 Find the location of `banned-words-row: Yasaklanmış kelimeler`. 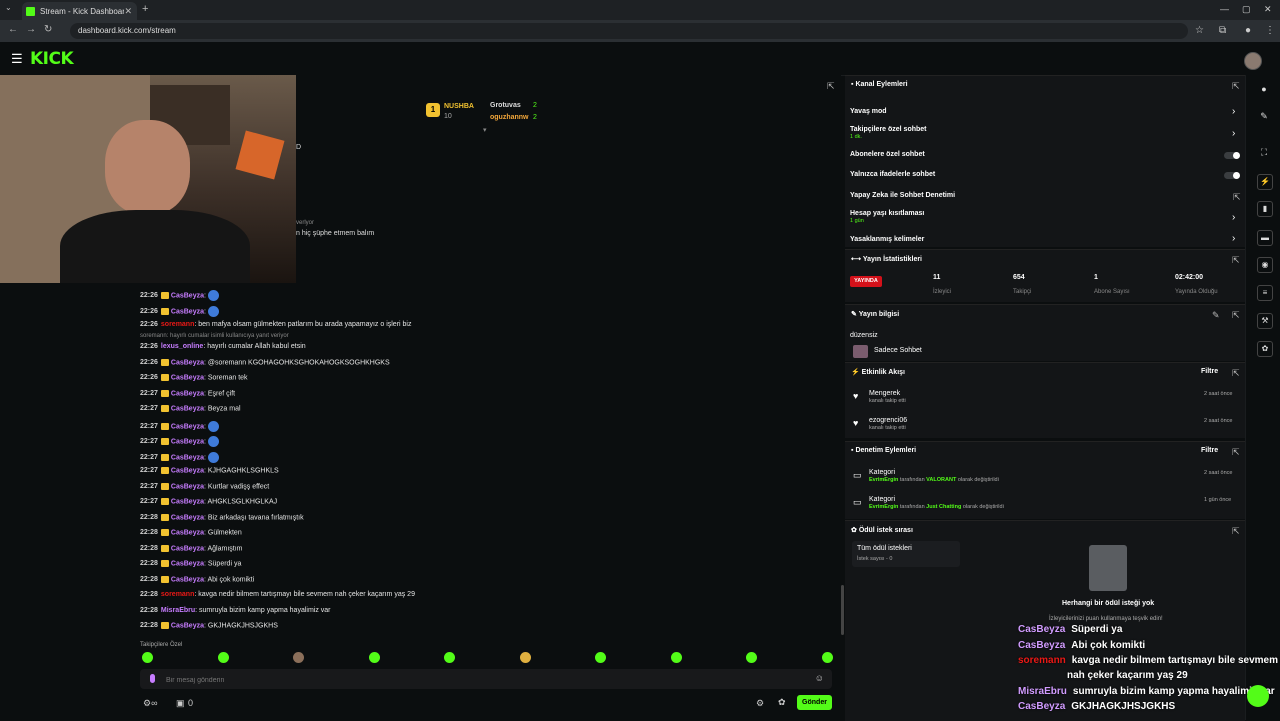

banned-words-row: Yasaklanmış kelimeler is located at coordinates (887, 239).